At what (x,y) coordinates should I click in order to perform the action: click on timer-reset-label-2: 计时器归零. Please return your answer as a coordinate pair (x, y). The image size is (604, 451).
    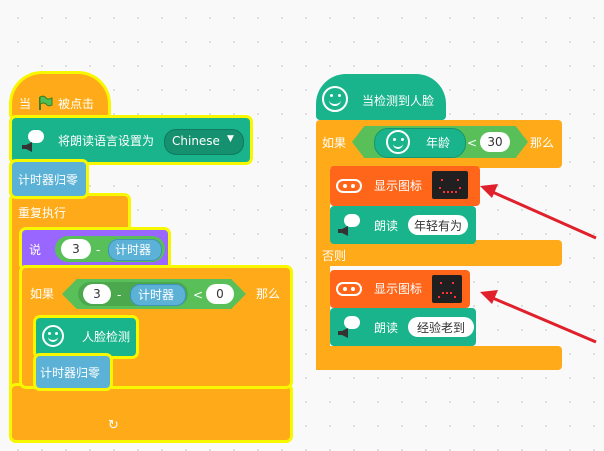
    Looking at the image, I should click on (70, 373).